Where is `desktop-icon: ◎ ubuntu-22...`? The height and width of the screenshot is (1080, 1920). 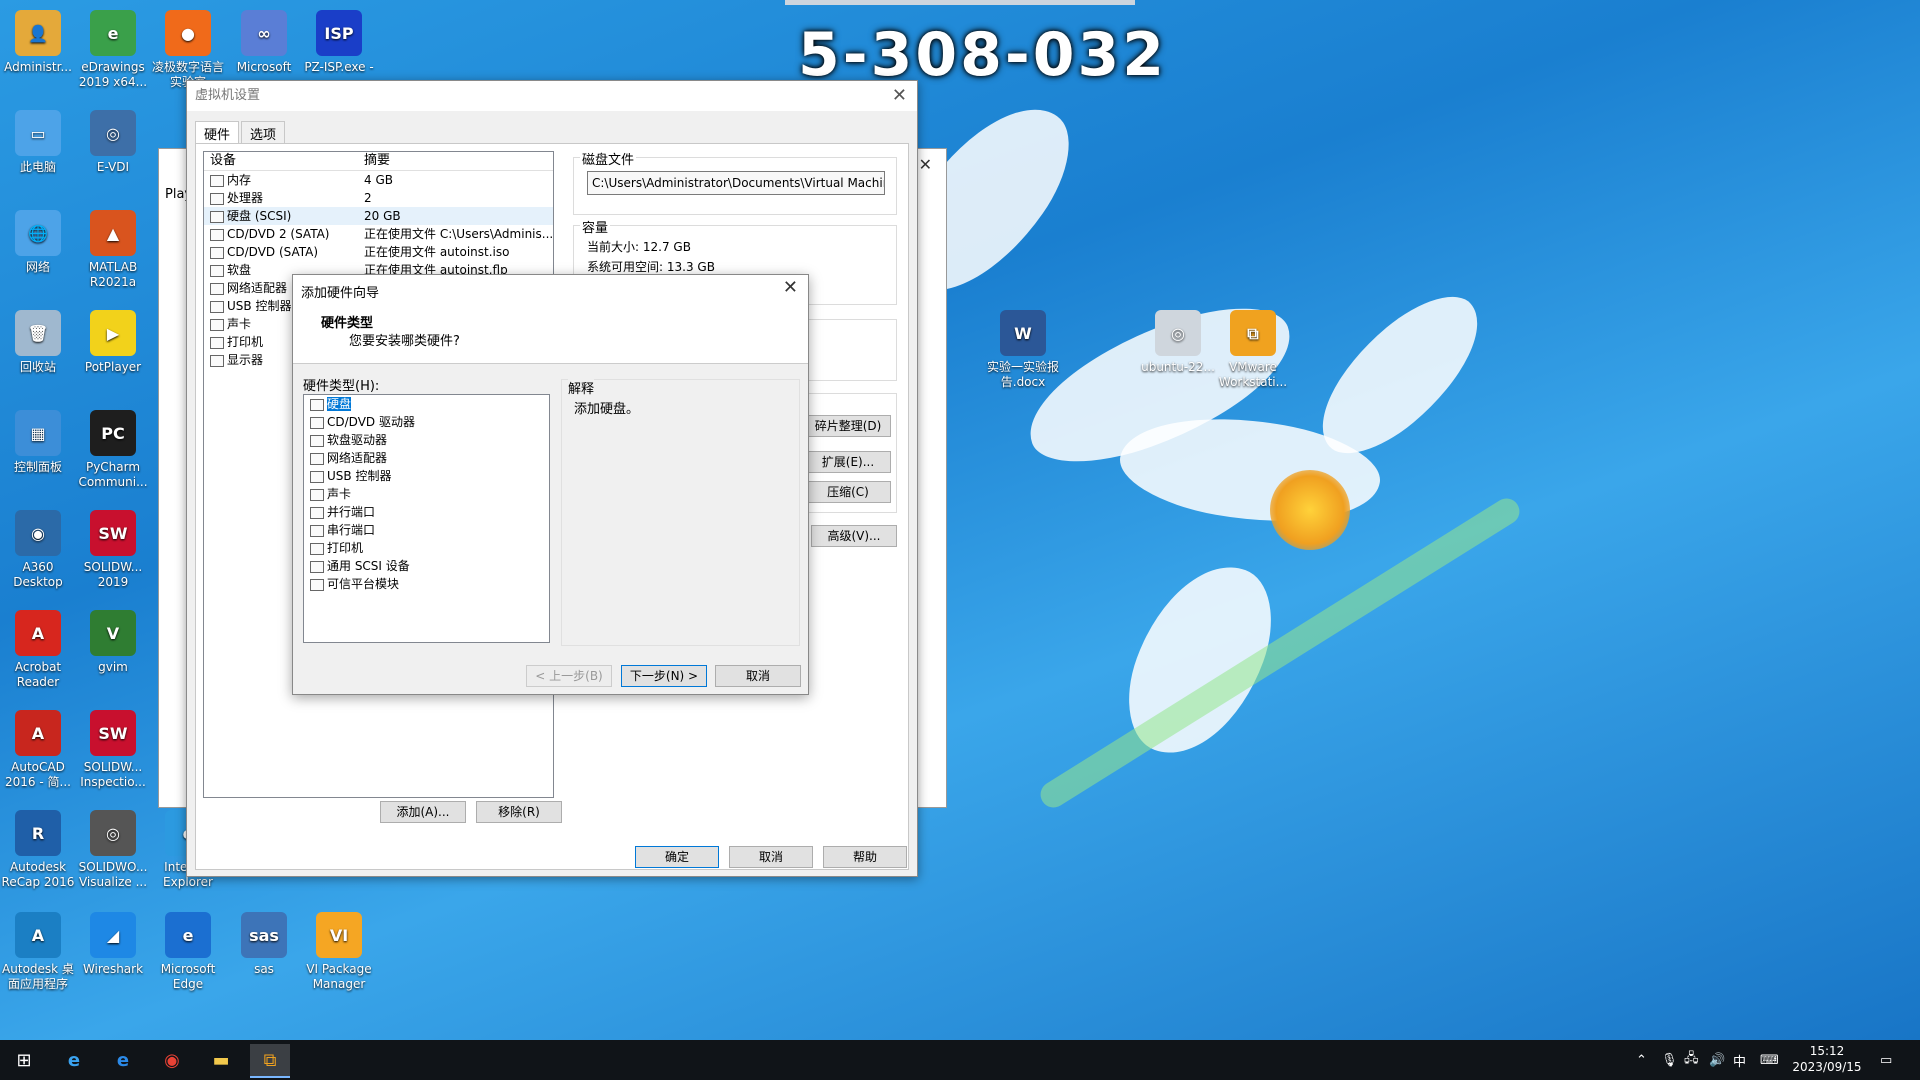 desktop-icon: ◎ ubuntu-22... is located at coordinates (1178, 342).